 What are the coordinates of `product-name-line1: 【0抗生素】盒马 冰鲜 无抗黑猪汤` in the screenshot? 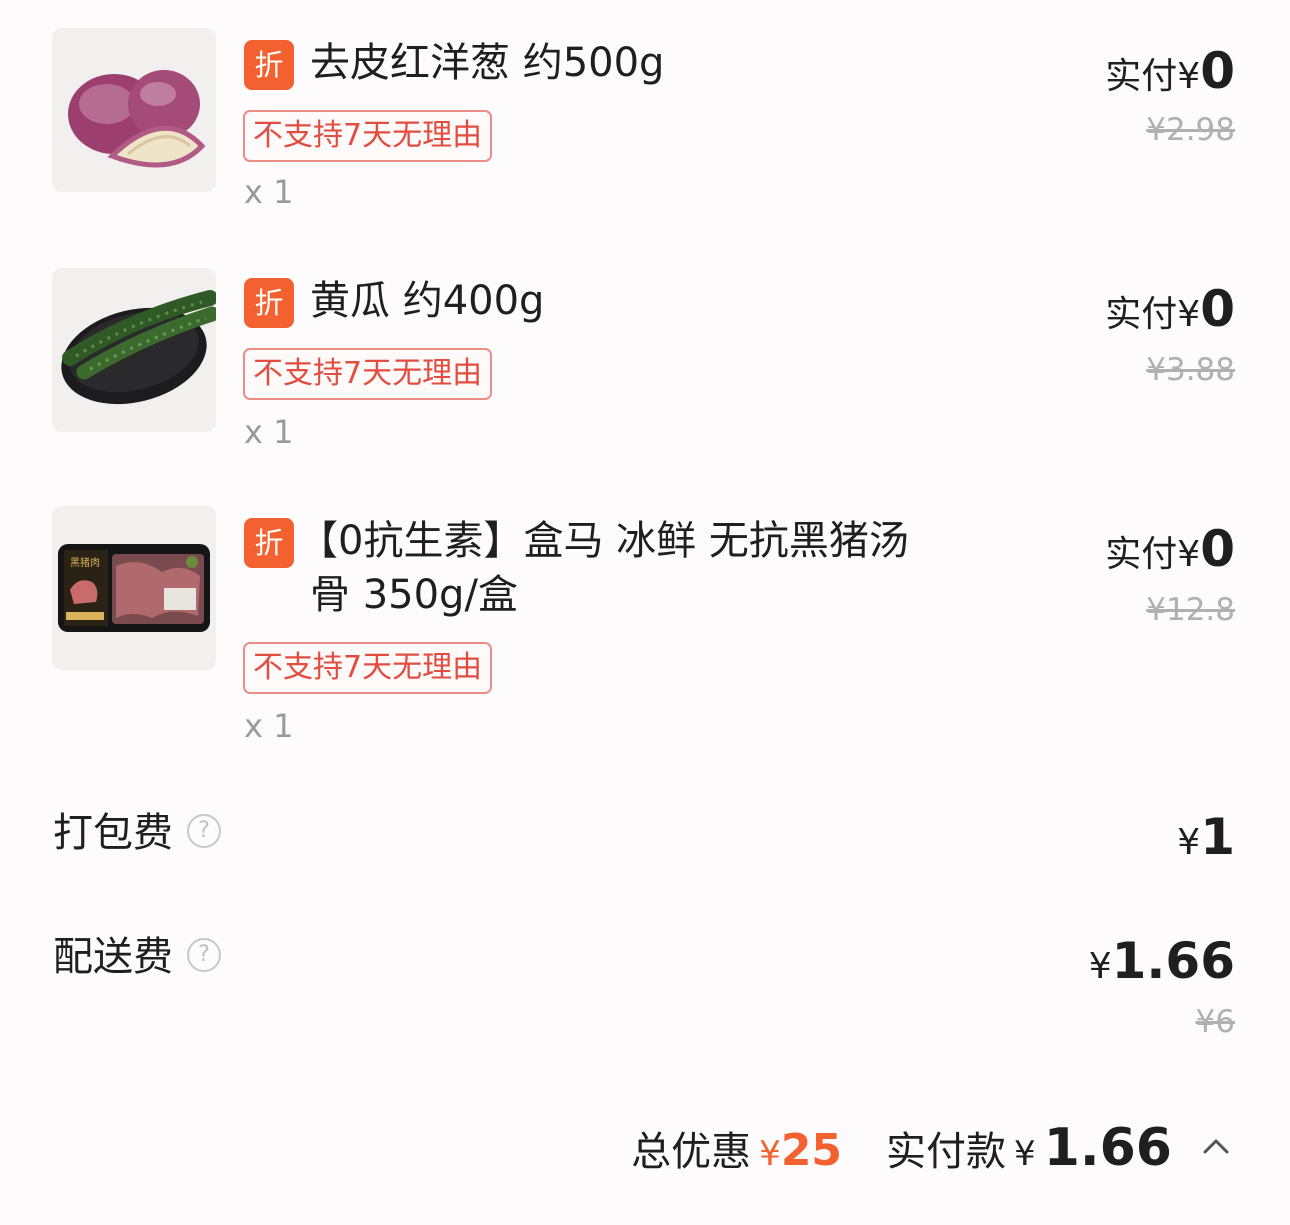 It's located at (603, 541).